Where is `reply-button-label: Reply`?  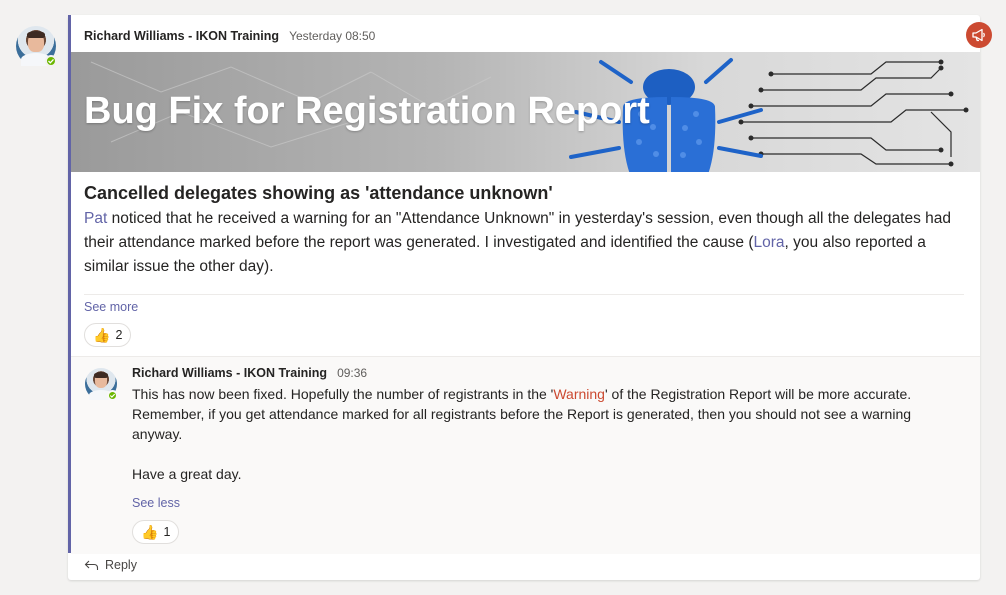
reply-button-label: Reply is located at coordinates (121, 565).